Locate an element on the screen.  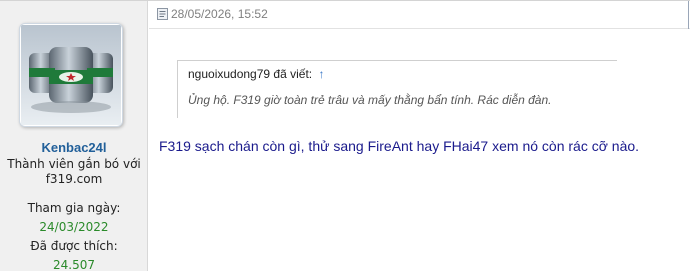
post-header: 28/05/2026, 15:52 is located at coordinates (419, 15).